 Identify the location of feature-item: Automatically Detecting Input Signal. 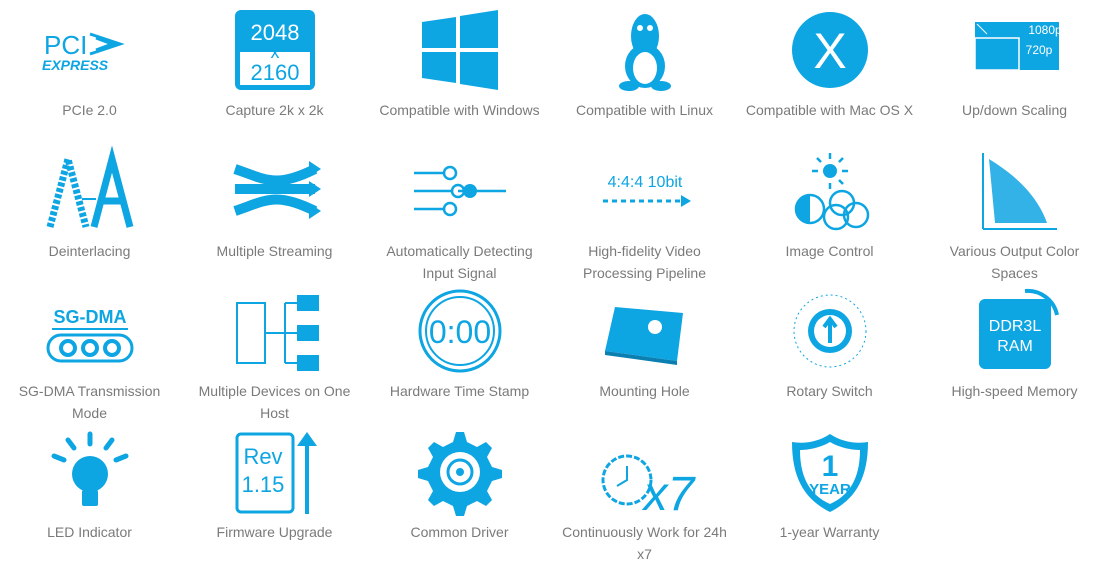
(459, 211).